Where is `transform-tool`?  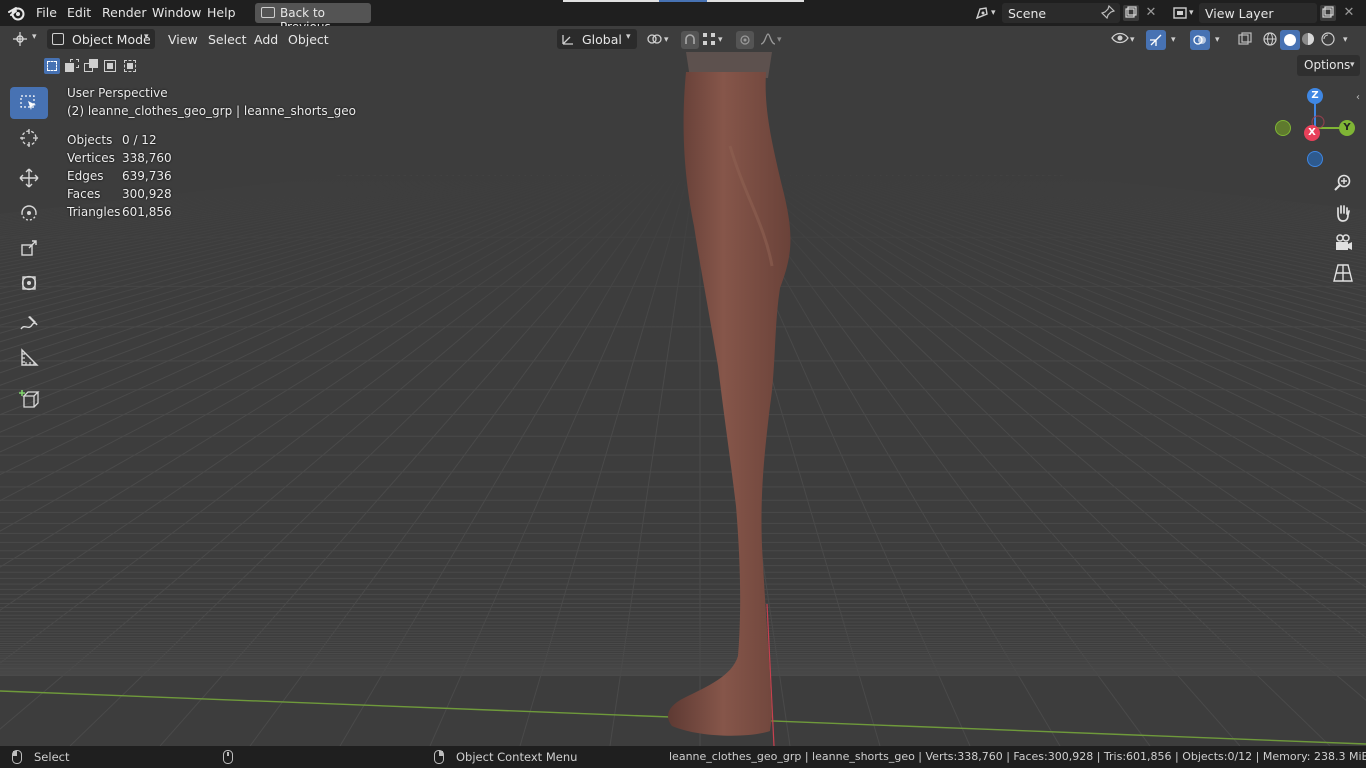
transform-tool is located at coordinates (29, 283).